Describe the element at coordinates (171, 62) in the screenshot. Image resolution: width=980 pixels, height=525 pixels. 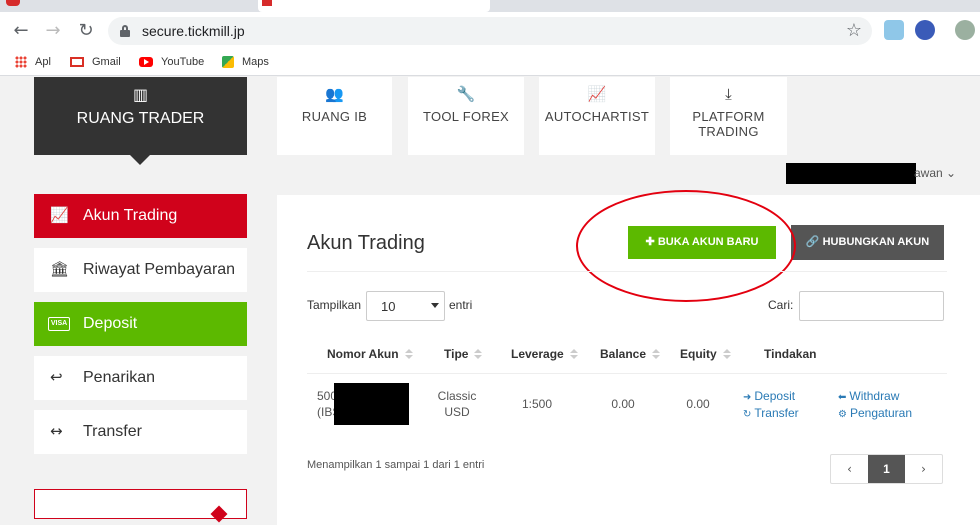
I see `bookmark-youtube: YouTube` at that location.